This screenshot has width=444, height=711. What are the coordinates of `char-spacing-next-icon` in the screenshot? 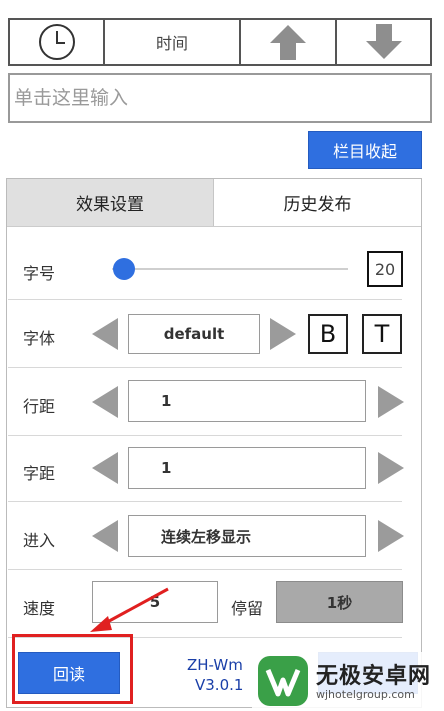 It's located at (391, 468).